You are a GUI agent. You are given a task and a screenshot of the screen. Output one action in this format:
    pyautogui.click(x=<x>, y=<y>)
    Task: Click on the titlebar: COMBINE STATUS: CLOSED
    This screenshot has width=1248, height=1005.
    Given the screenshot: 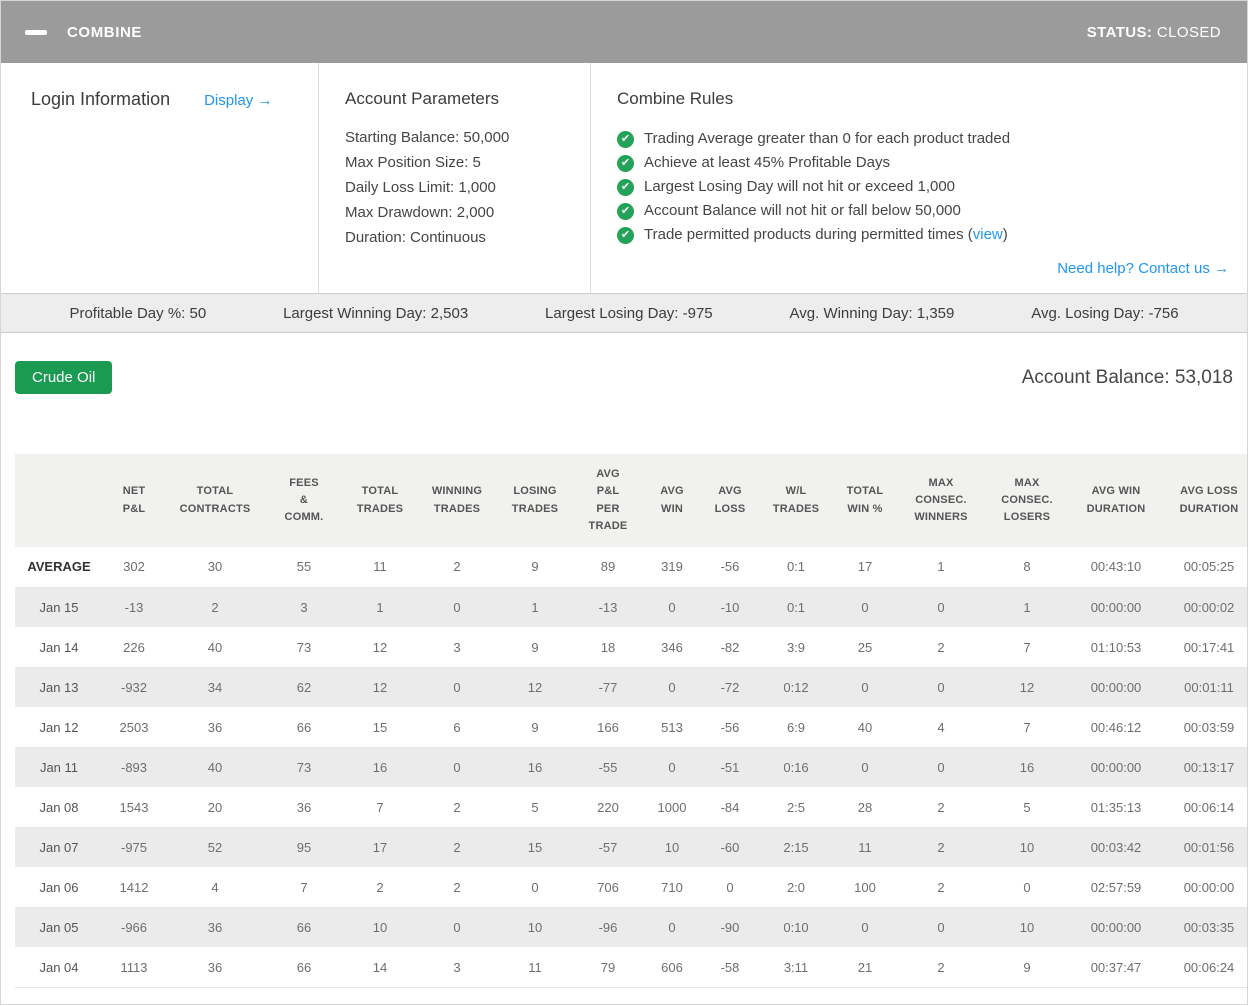 What is the action you would take?
    pyautogui.click(x=624, y=32)
    